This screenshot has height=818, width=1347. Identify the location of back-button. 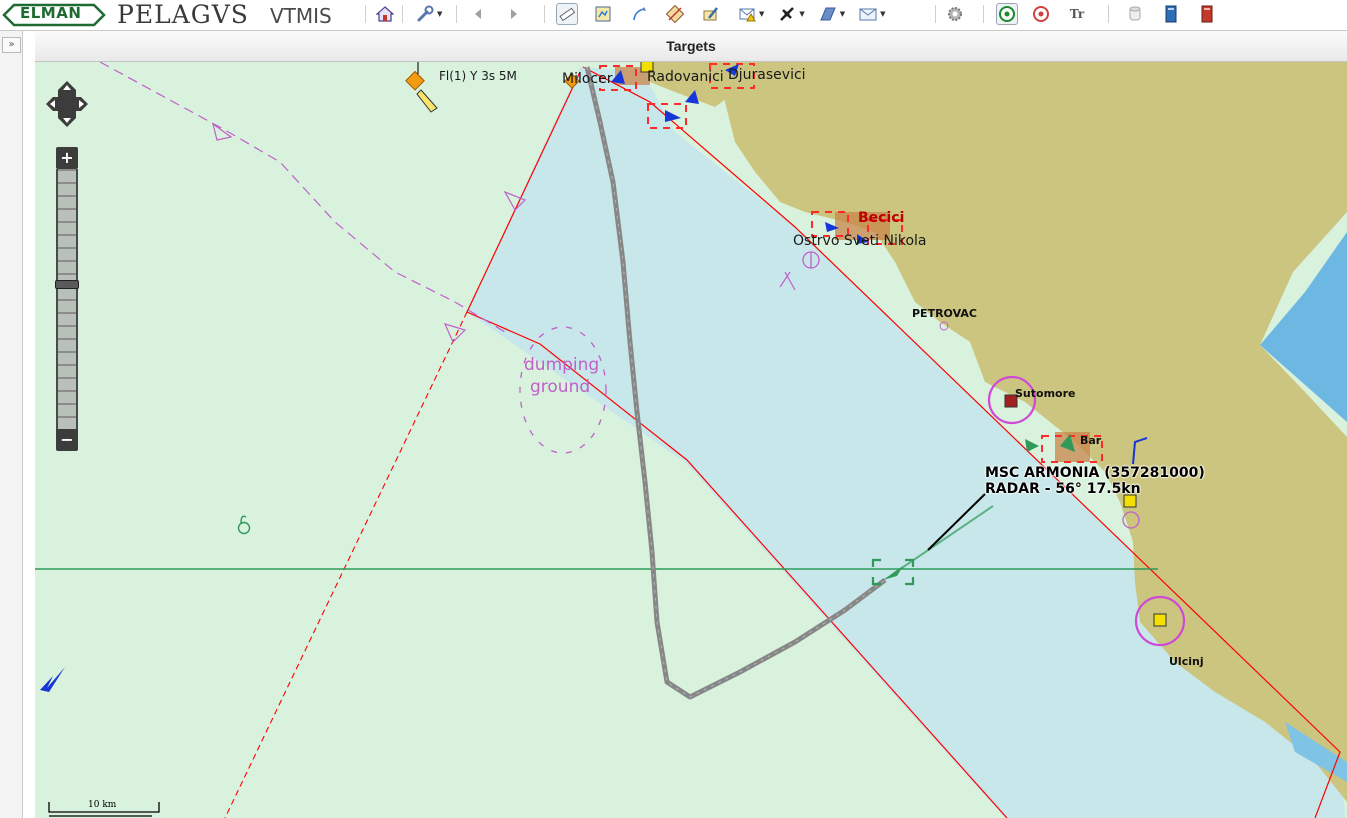
(478, 14).